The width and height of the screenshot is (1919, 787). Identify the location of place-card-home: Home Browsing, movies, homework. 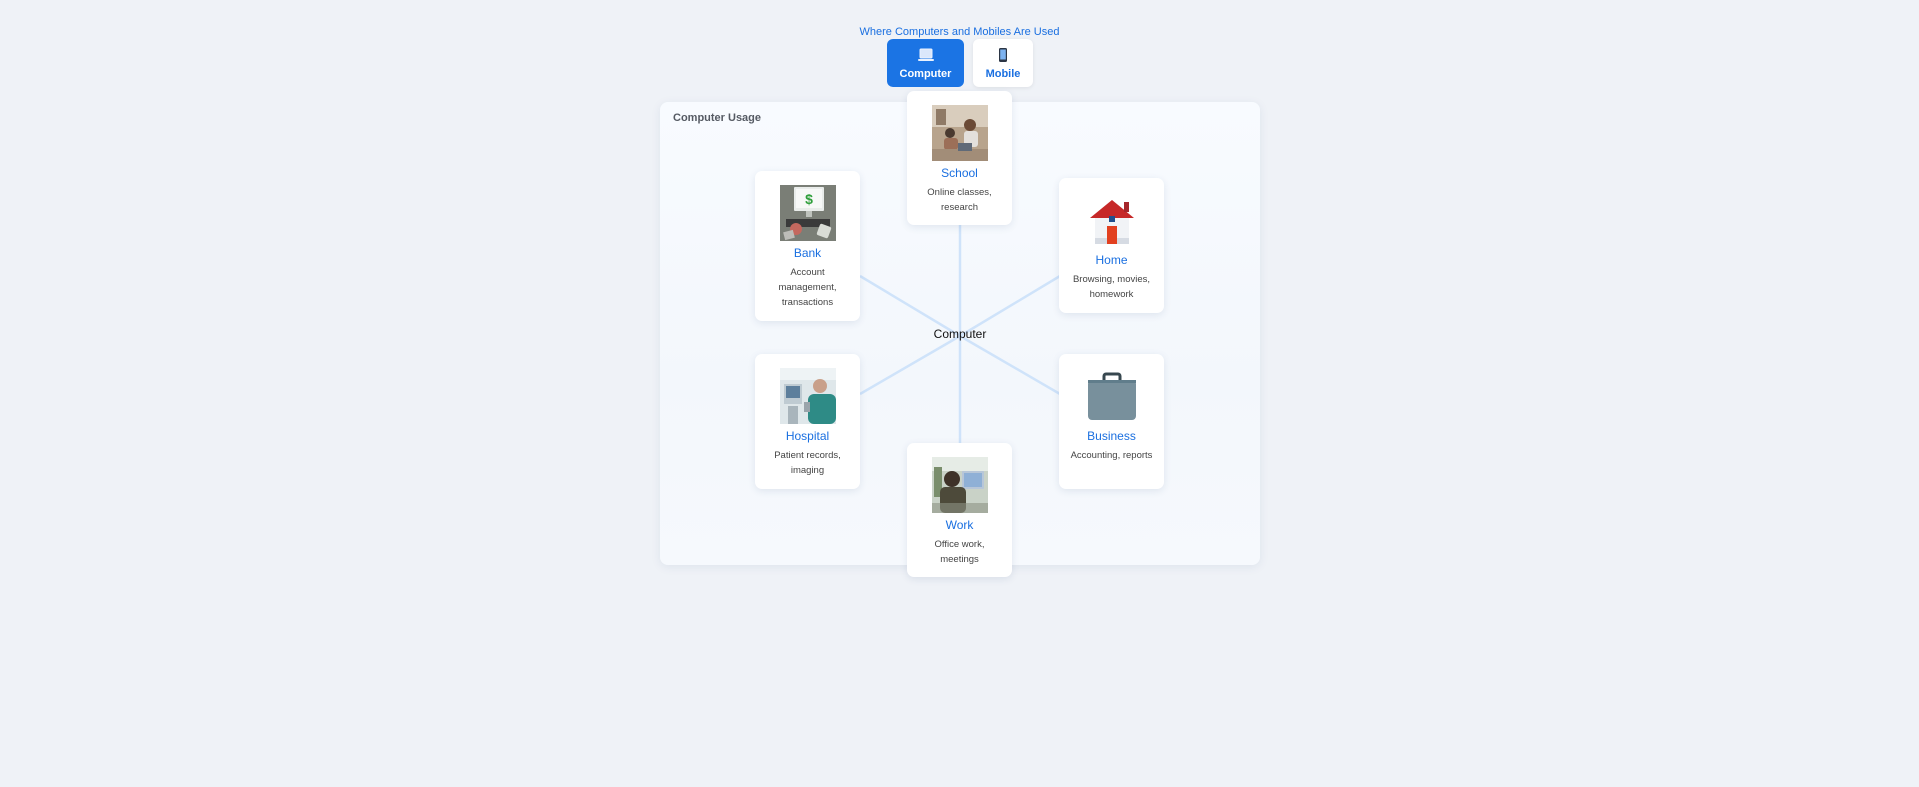
(1111, 245).